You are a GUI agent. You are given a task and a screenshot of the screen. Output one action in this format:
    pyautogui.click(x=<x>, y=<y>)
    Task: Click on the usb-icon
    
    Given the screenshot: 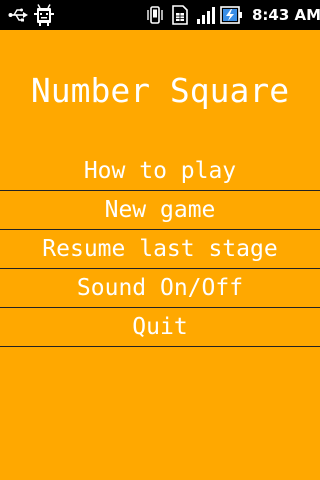 What is the action you would take?
    pyautogui.click(x=18, y=15)
    